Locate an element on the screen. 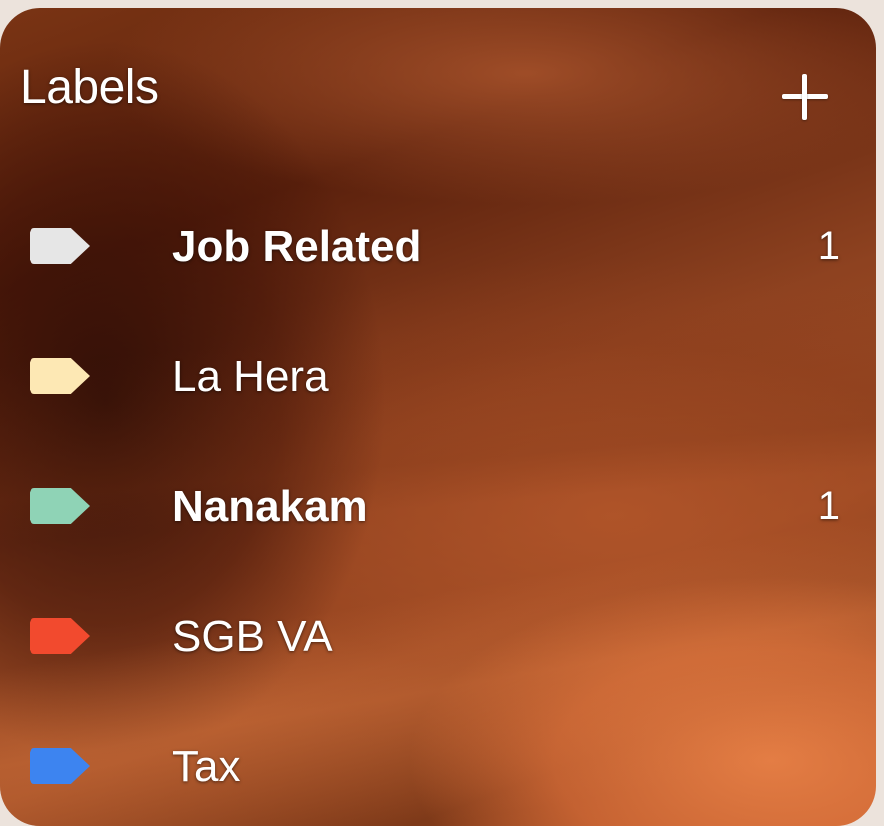 This screenshot has height=826, width=884. label-name: Tax is located at coordinates (206, 766).